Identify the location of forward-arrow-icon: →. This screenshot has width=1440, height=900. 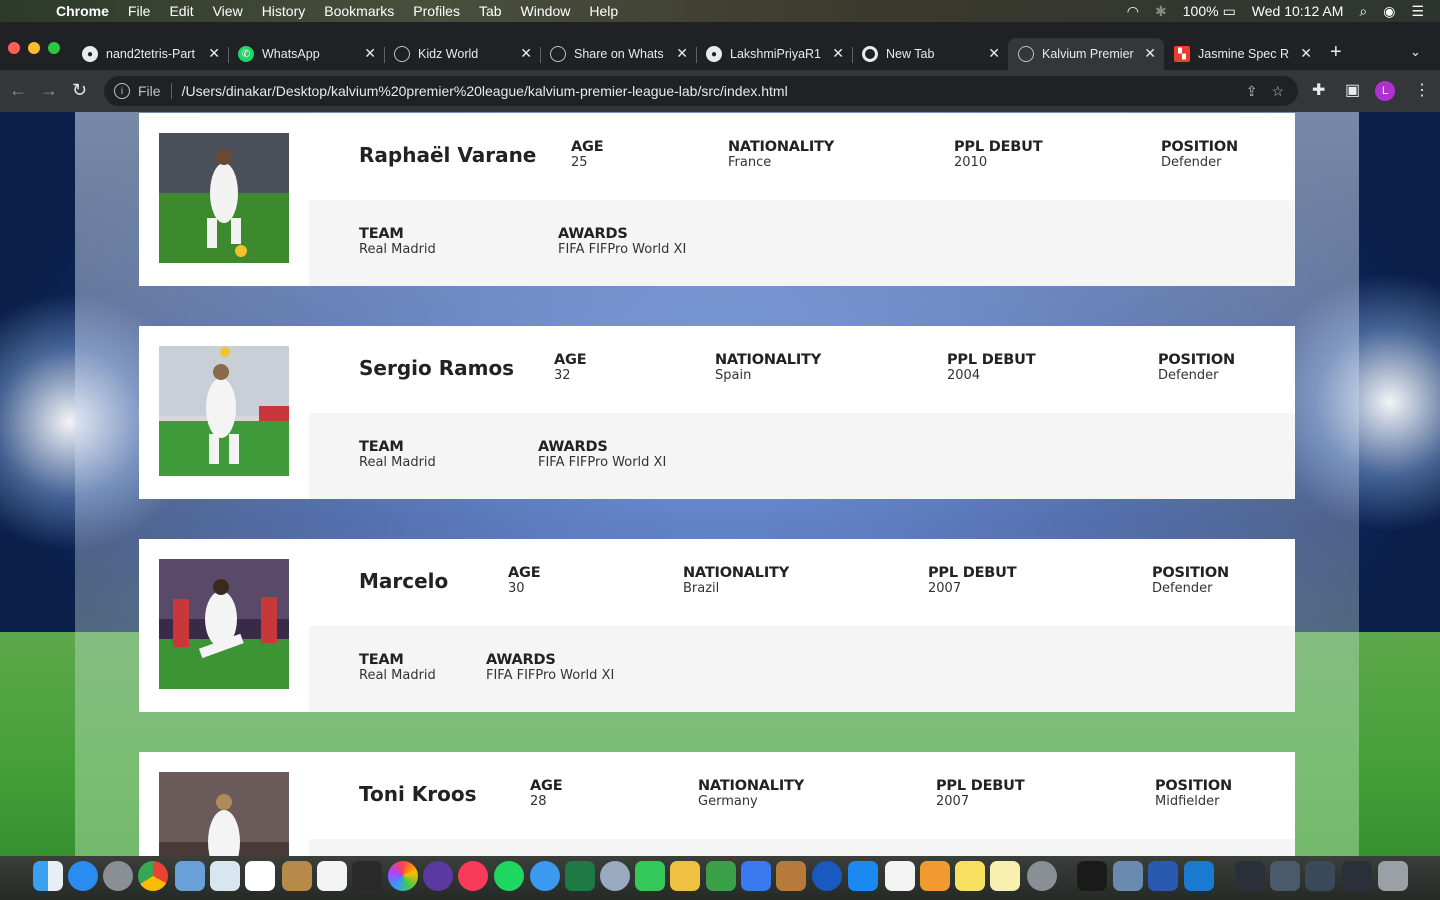
(49, 90).